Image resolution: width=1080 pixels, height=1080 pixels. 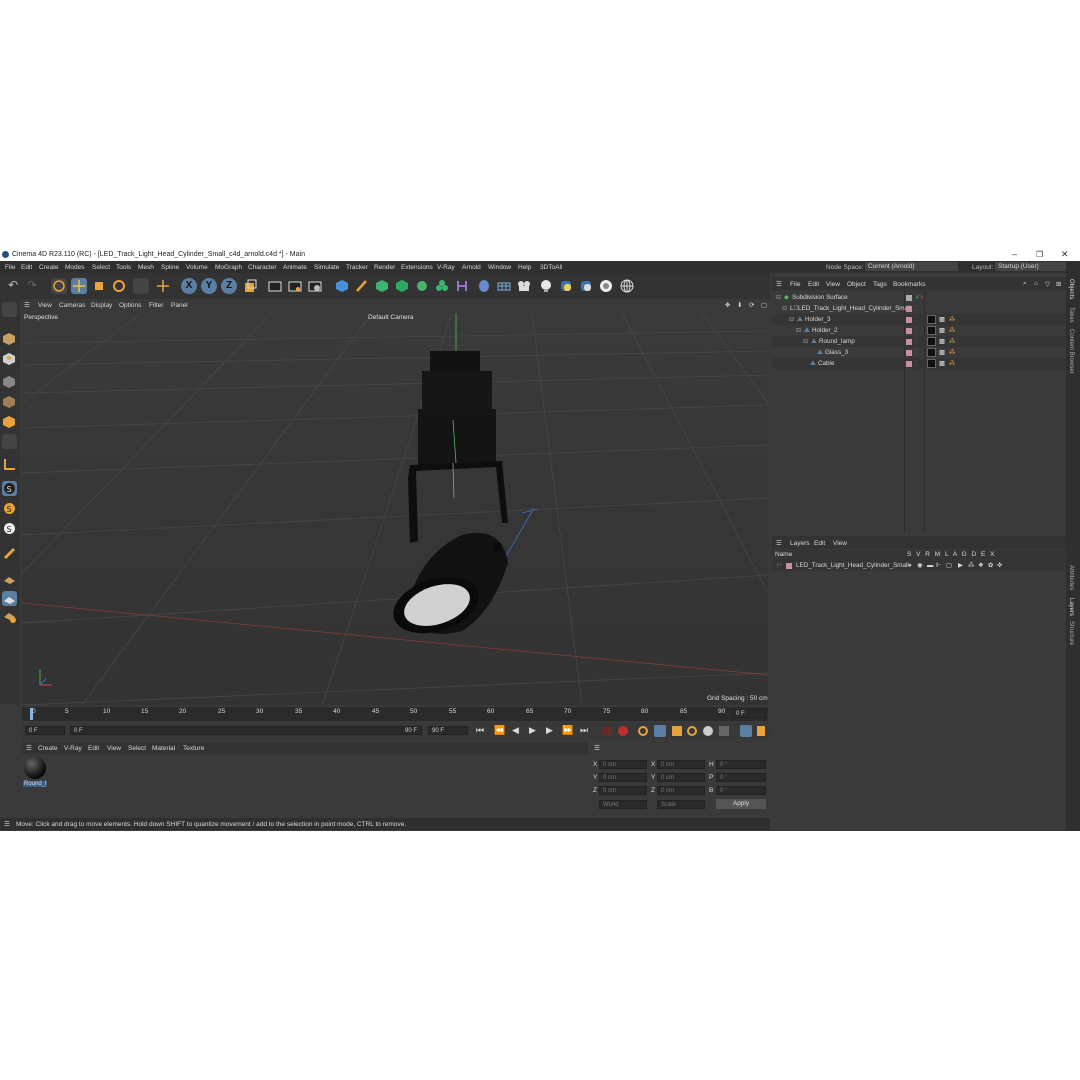 I want to click on layer-menu-layers: Layers, so click(x=800, y=543).